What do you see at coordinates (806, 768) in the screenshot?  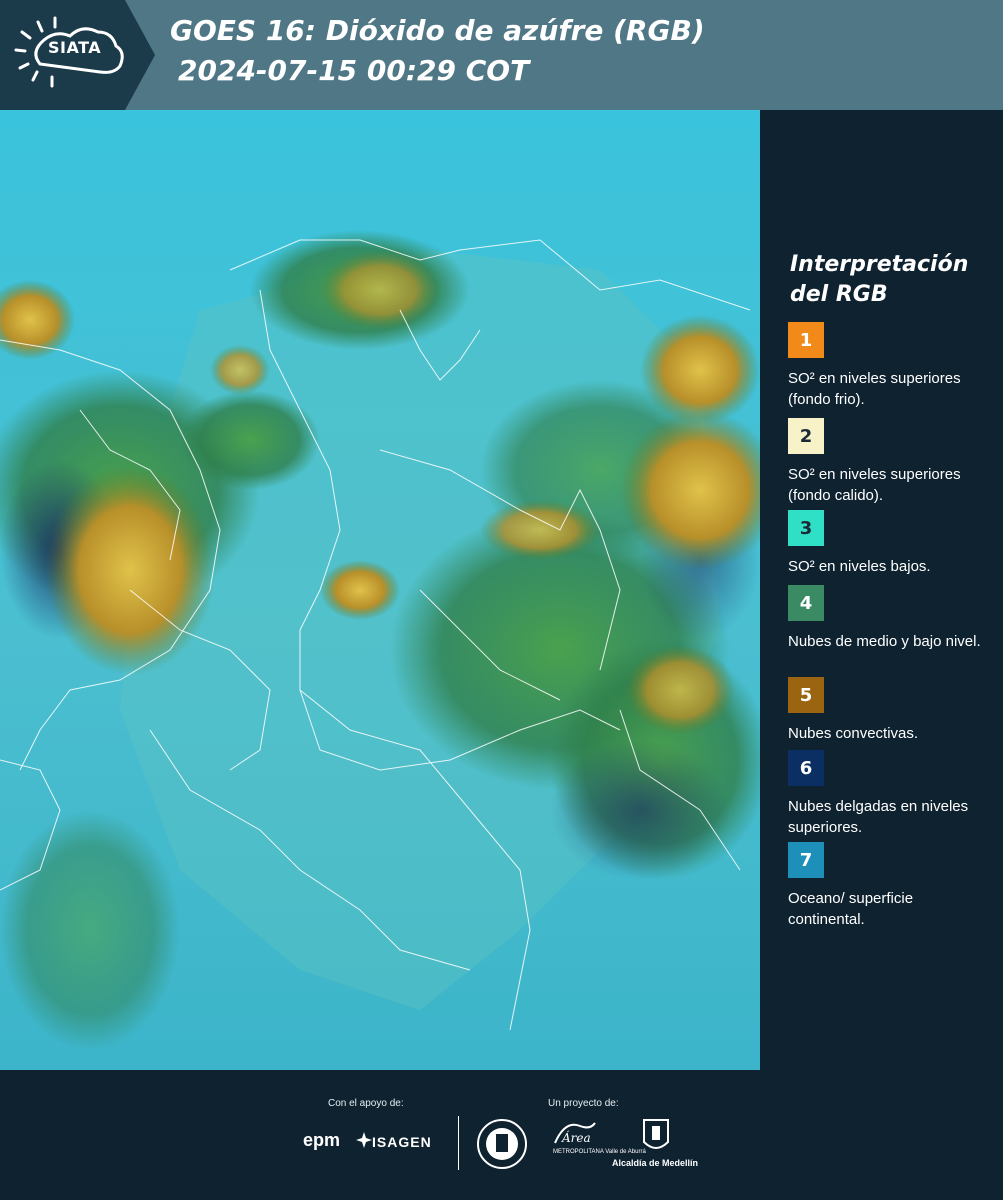 I see `legend-swatch-6: 6` at bounding box center [806, 768].